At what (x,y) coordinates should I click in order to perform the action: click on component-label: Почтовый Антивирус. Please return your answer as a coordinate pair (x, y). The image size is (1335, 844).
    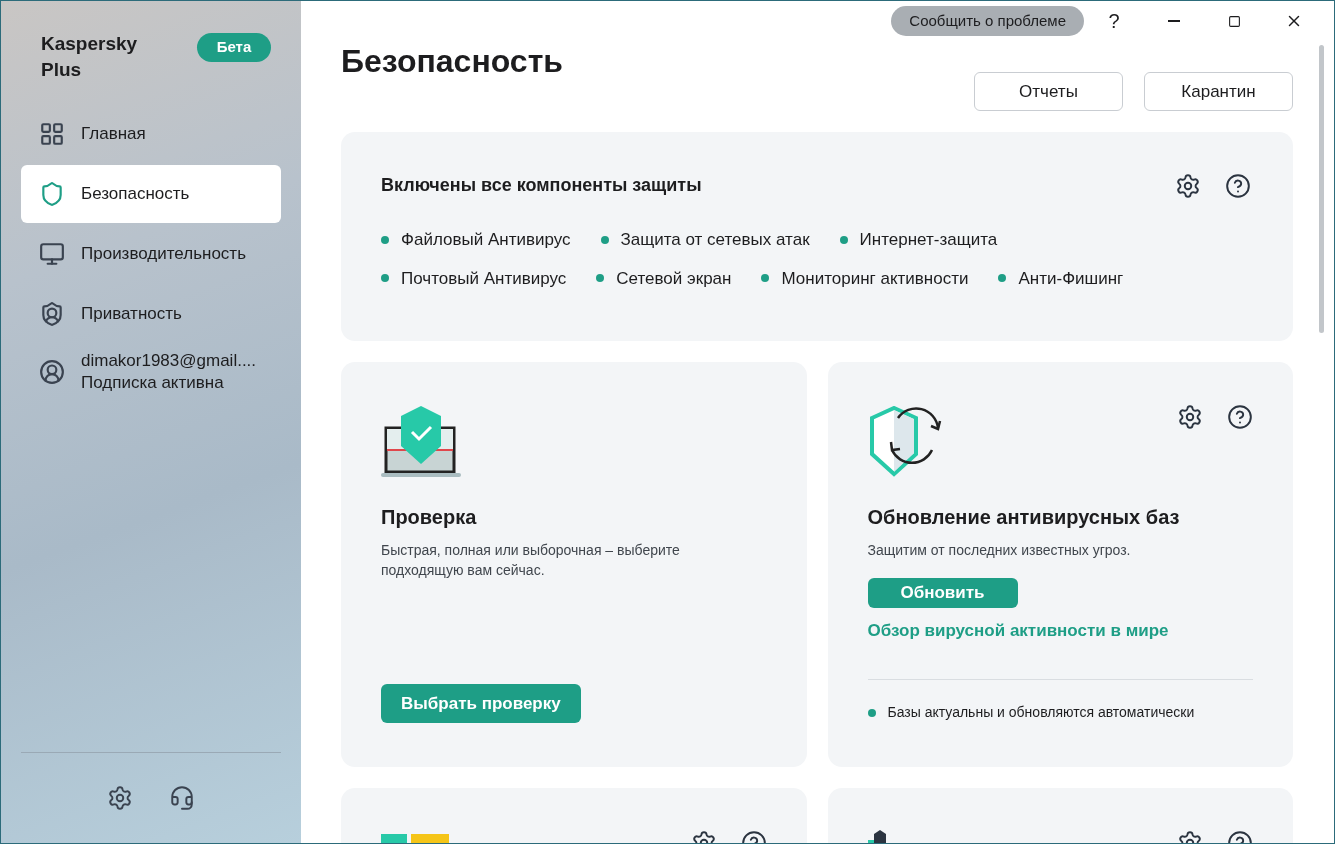
    Looking at the image, I should click on (484, 278).